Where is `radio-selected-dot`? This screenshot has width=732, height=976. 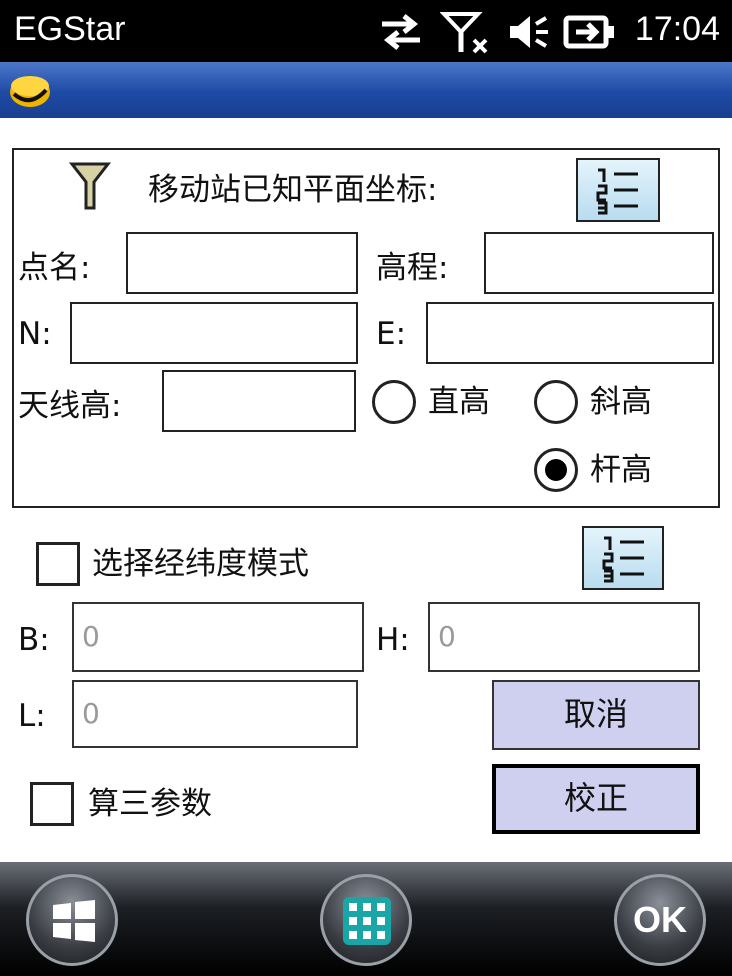
radio-selected-dot is located at coordinates (556, 470).